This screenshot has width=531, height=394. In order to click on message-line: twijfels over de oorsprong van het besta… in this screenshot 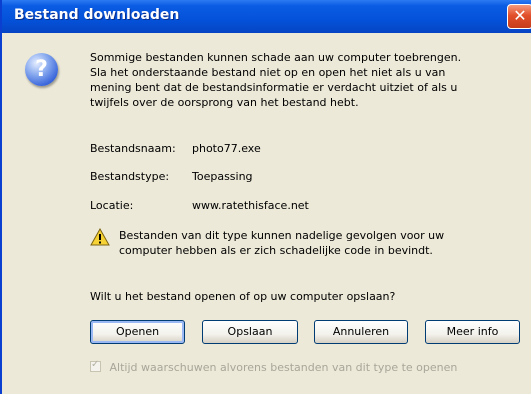, I will do `click(224, 102)`.